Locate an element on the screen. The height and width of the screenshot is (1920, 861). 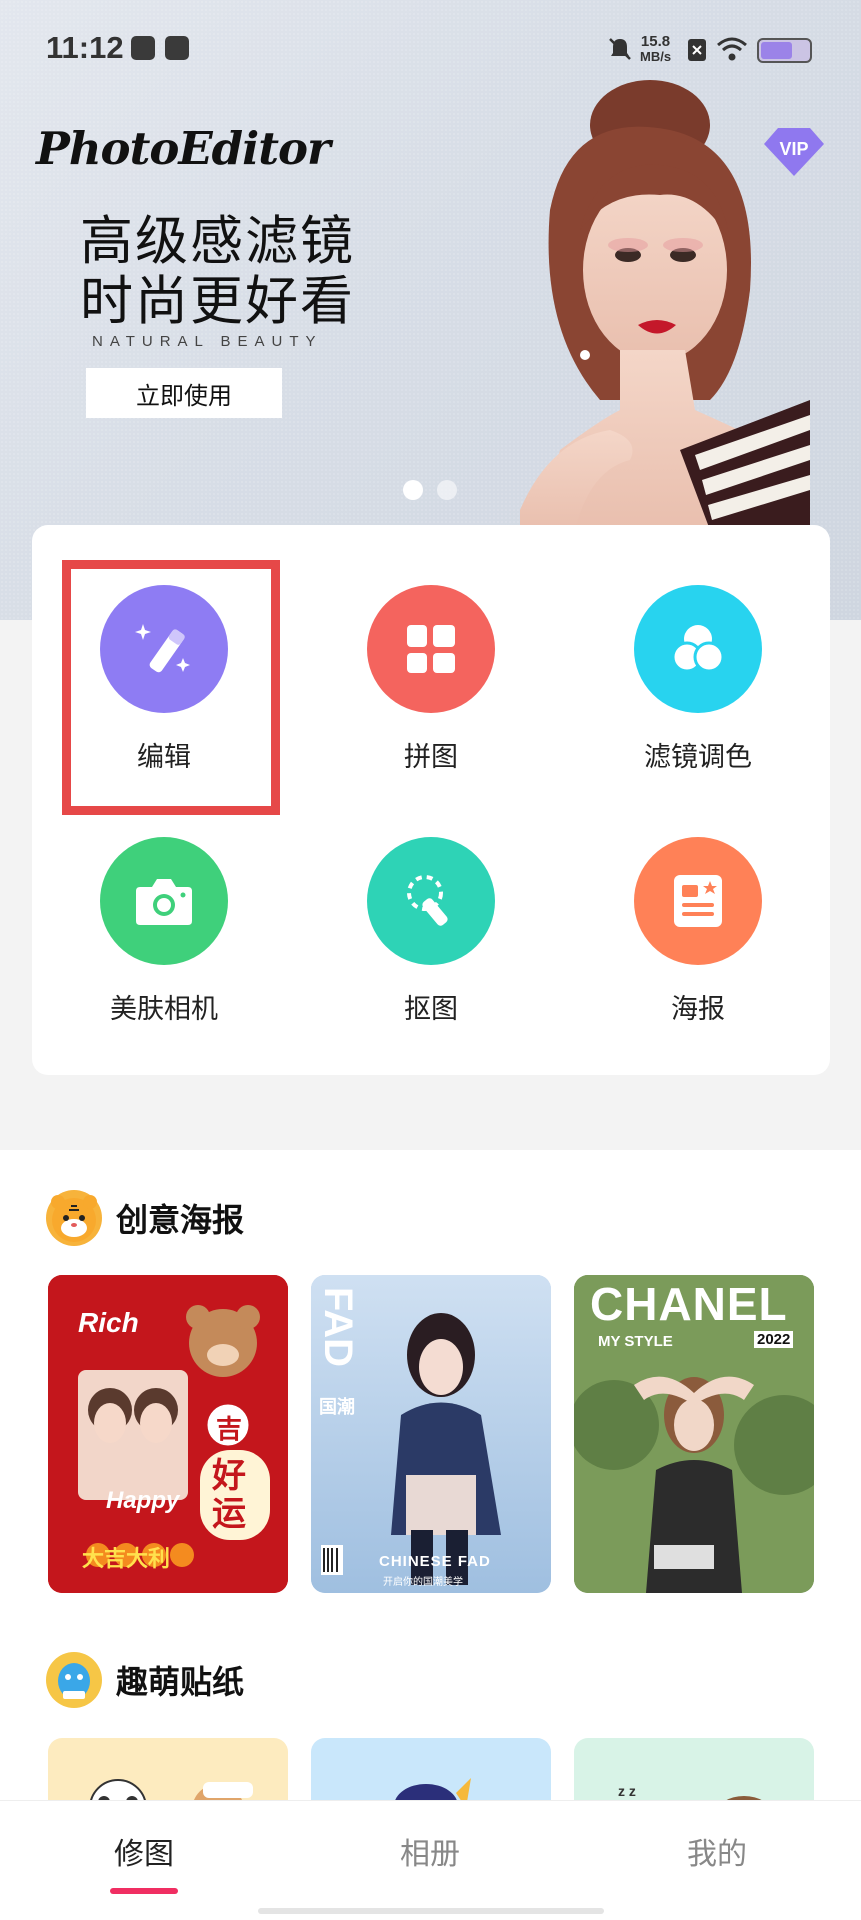
home-indicator is located at coordinates (431, 1911).